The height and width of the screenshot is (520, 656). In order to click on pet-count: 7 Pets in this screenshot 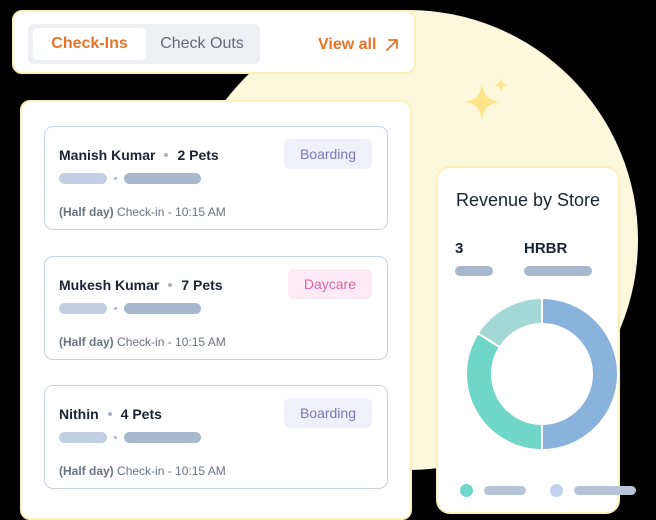, I will do `click(202, 285)`.